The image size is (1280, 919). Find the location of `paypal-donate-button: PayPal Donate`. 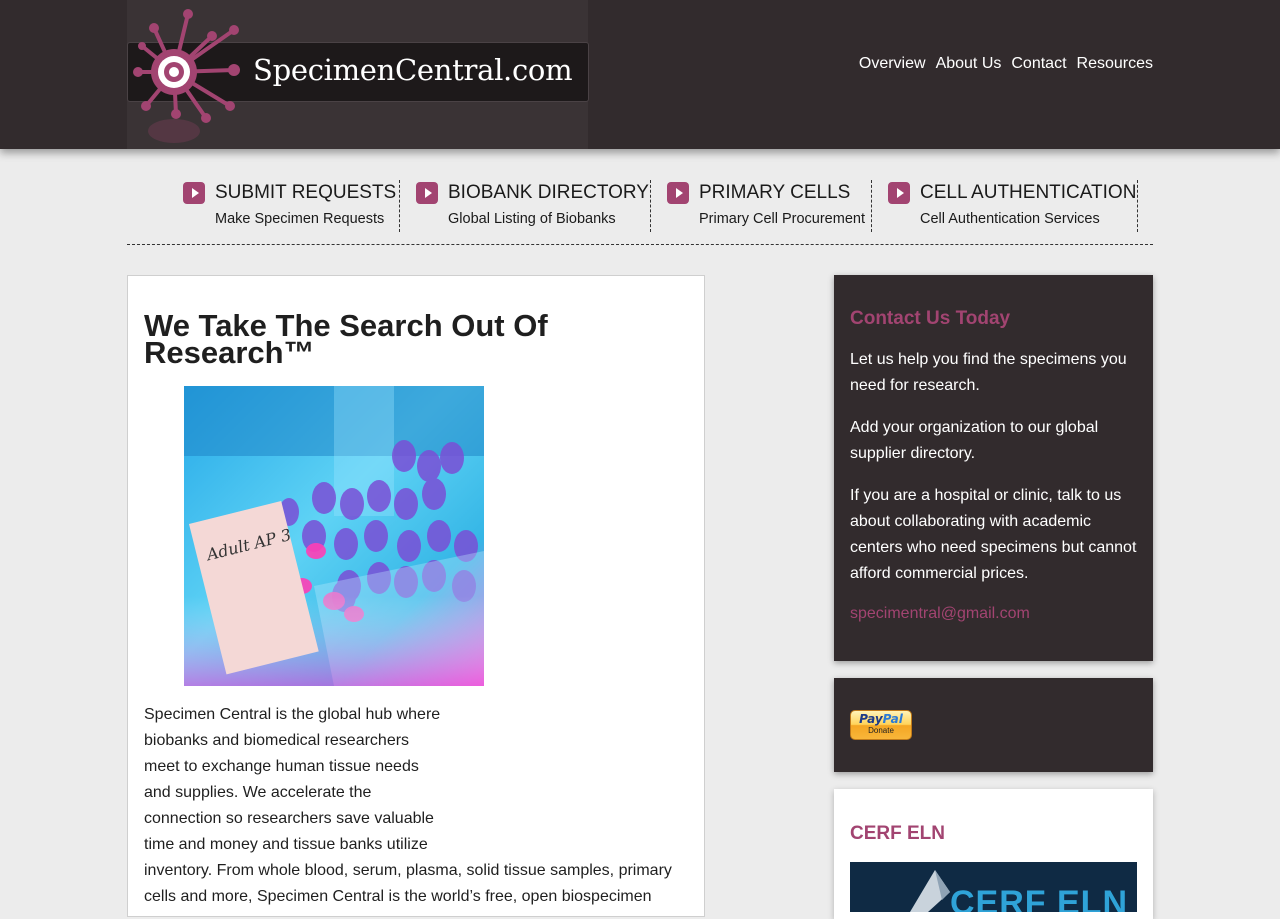

paypal-donate-button: PayPal Donate is located at coordinates (881, 725).